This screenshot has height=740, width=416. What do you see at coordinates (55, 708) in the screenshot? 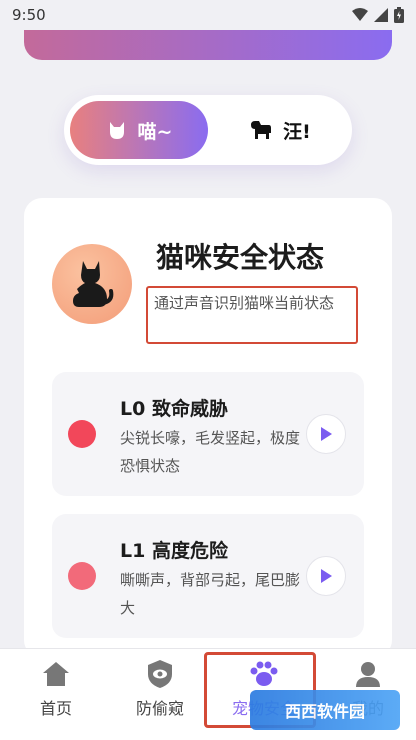
I see `nav-label: 首页` at bounding box center [55, 708].